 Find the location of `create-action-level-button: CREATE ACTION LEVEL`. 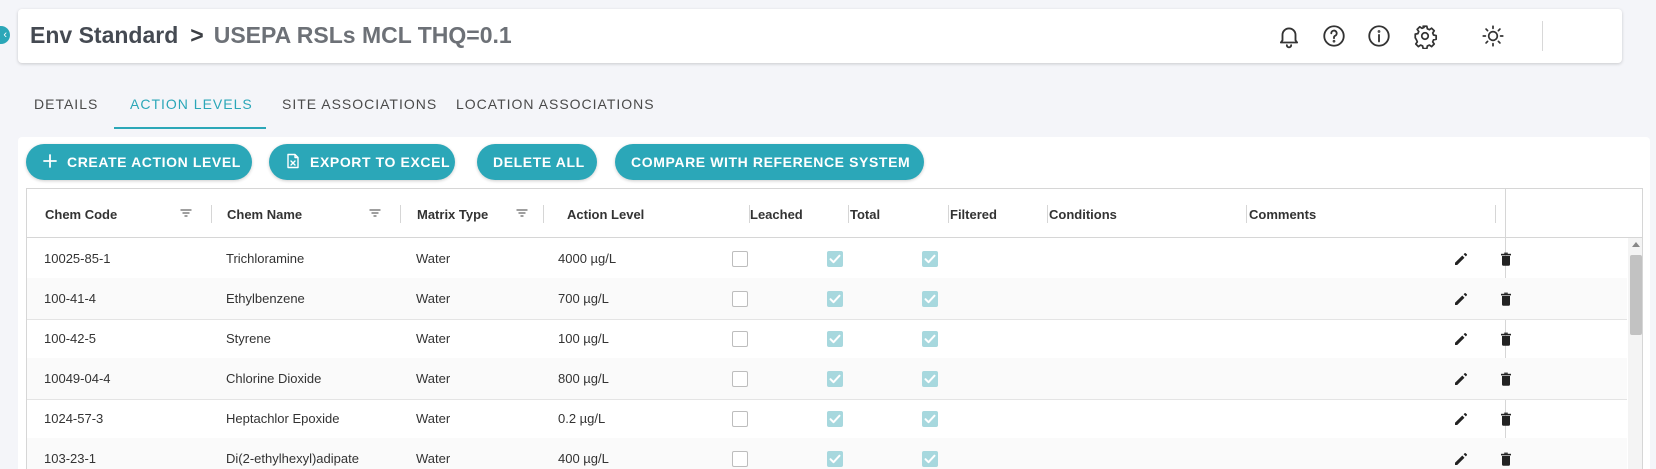

create-action-level-button: CREATE ACTION LEVEL is located at coordinates (139, 162).